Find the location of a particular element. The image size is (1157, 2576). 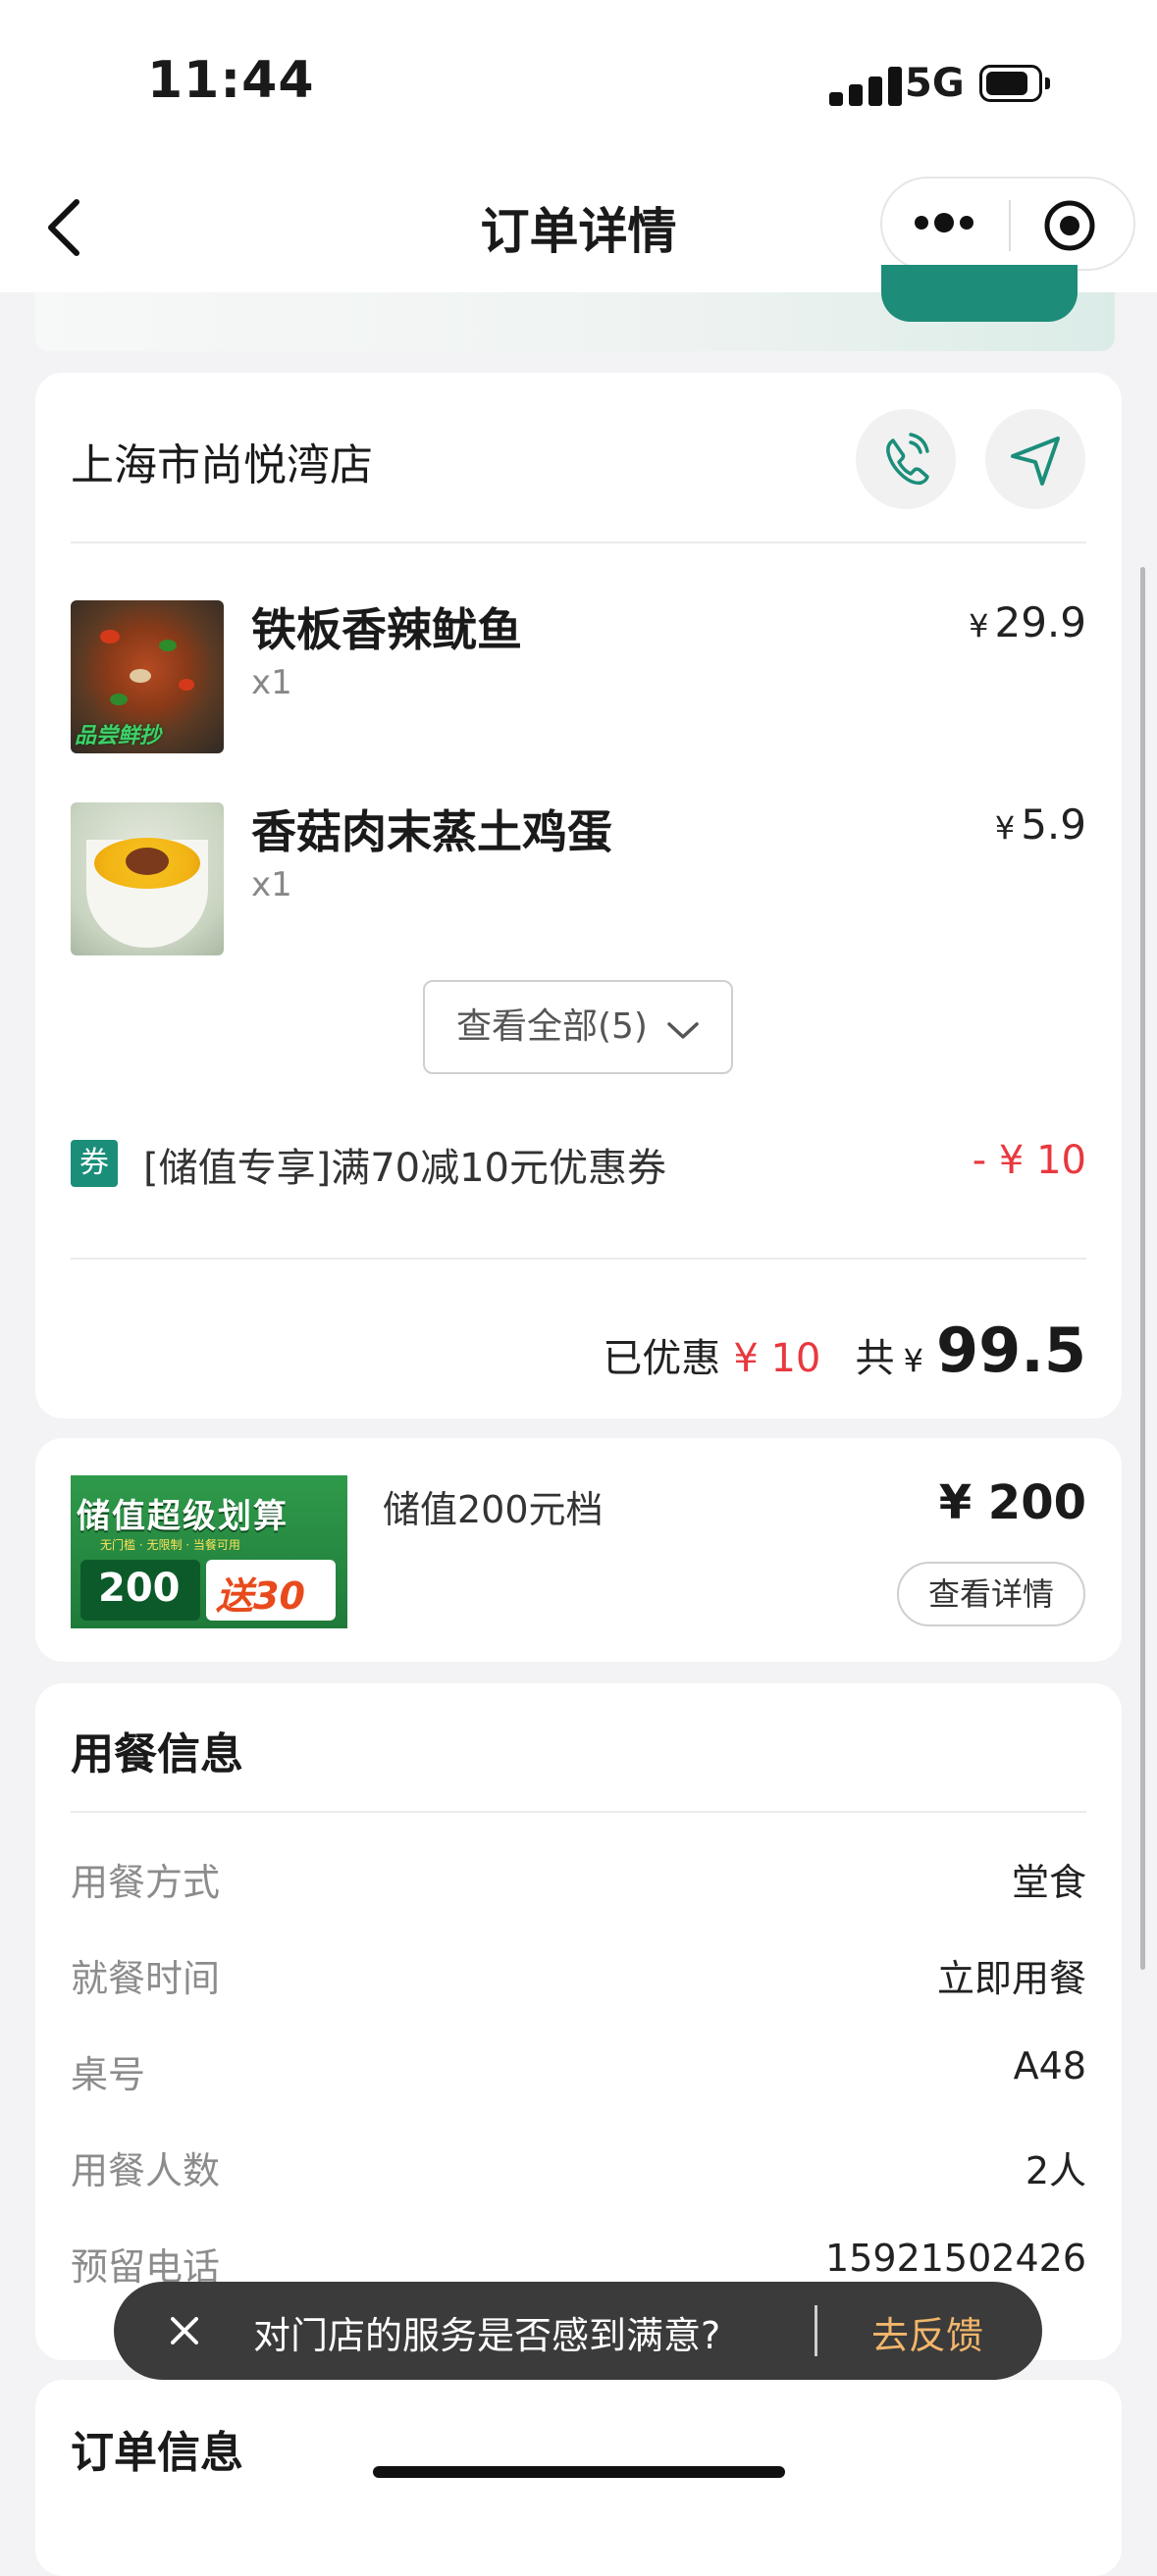

item-name: 香菇肉末蒸土鸡蛋 is located at coordinates (431, 831).